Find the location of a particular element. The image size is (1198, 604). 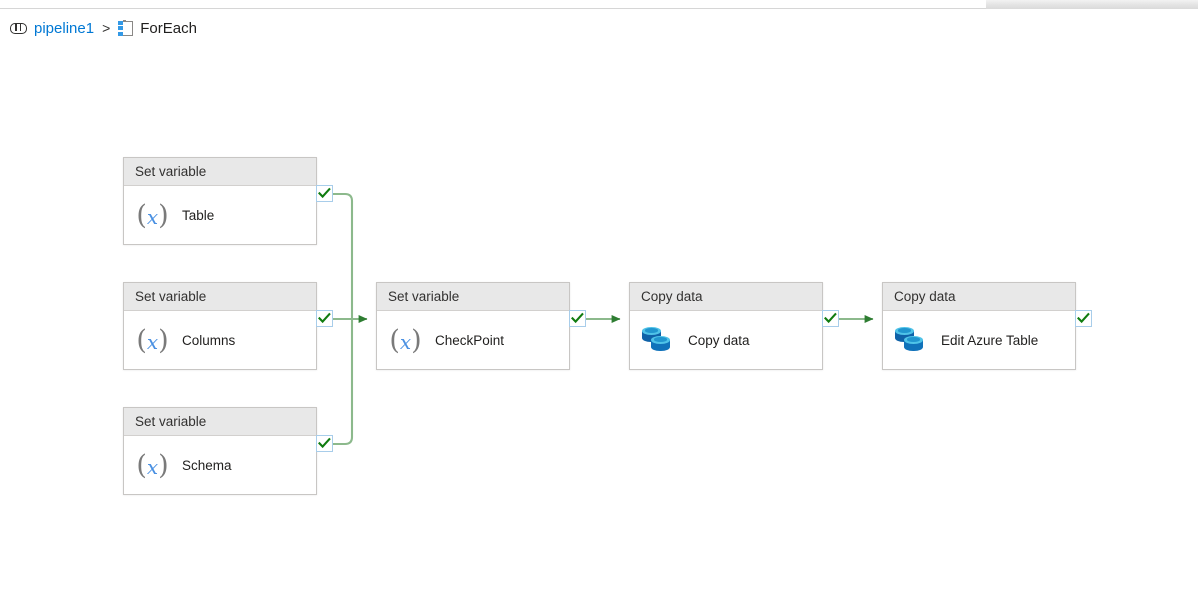

activity-node-edit-azure-table: Copy data Edit Azure Table is located at coordinates (979, 326).